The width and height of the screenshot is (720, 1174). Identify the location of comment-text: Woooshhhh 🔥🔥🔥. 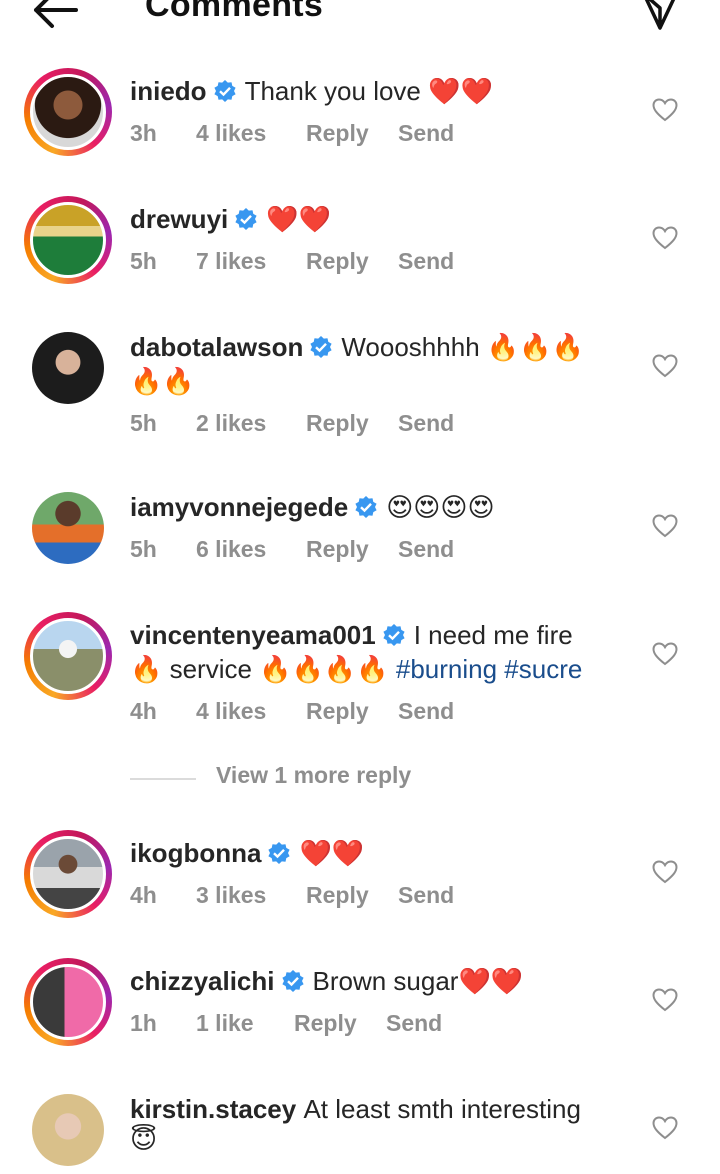
(462, 347).